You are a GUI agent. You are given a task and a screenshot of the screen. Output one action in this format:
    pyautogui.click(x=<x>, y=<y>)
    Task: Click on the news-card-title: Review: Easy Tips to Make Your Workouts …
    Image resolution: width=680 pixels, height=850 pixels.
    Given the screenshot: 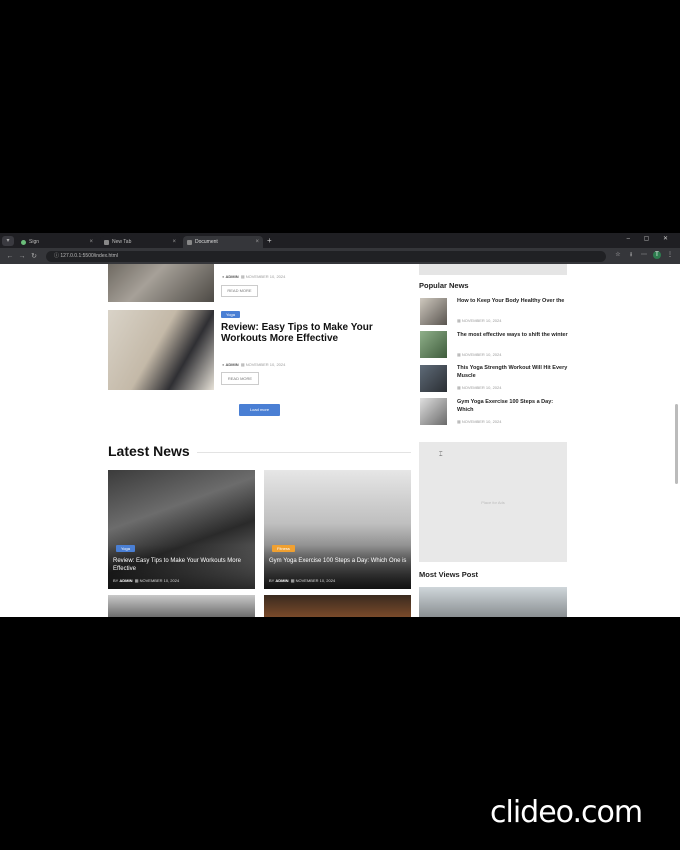 What is the action you would take?
    pyautogui.click(x=183, y=565)
    